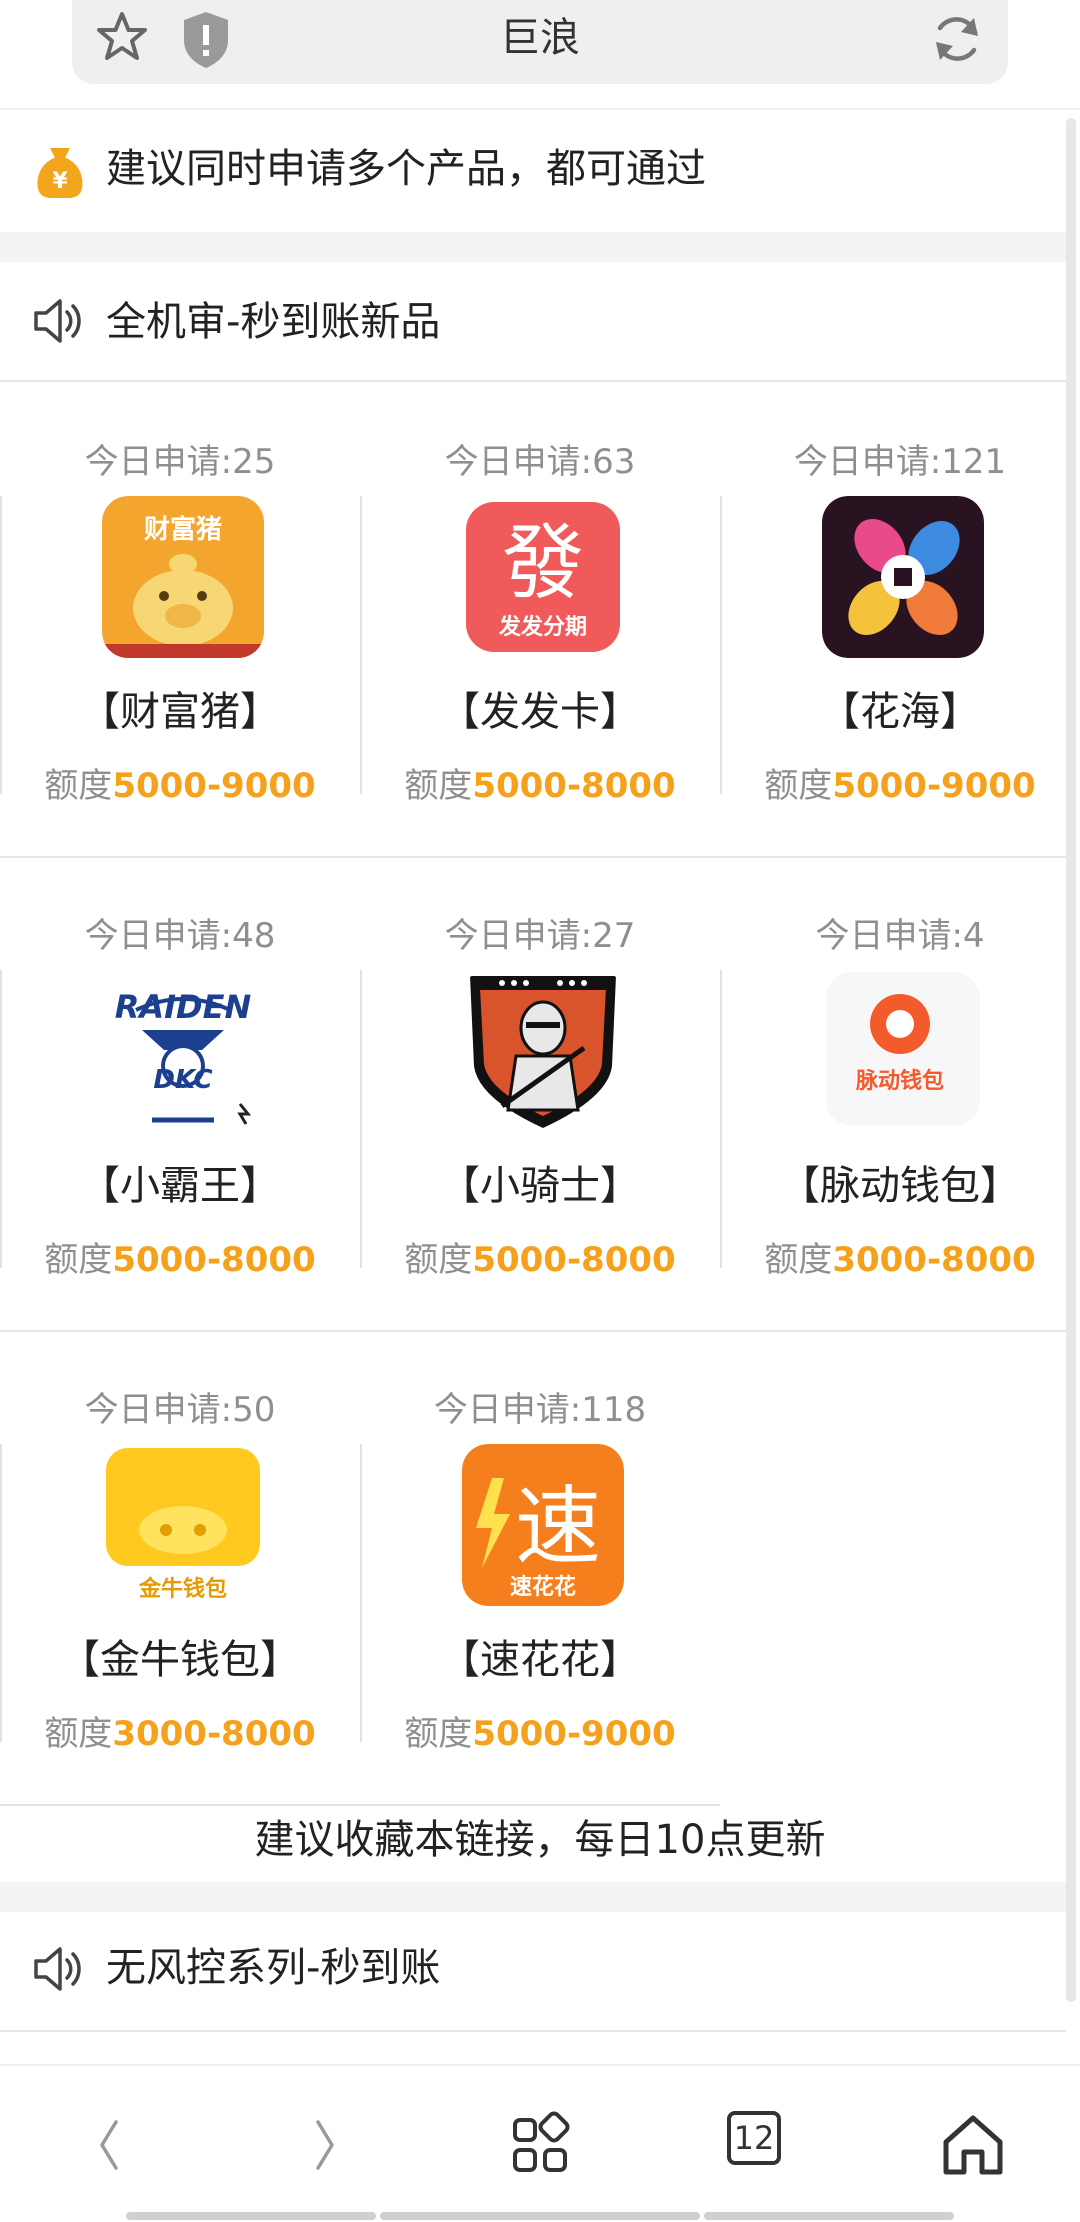 This screenshot has width=1080, height=2222. What do you see at coordinates (543, 1587) in the screenshot?
I see `suhuahua-logo-subtext: 速花花` at bounding box center [543, 1587].